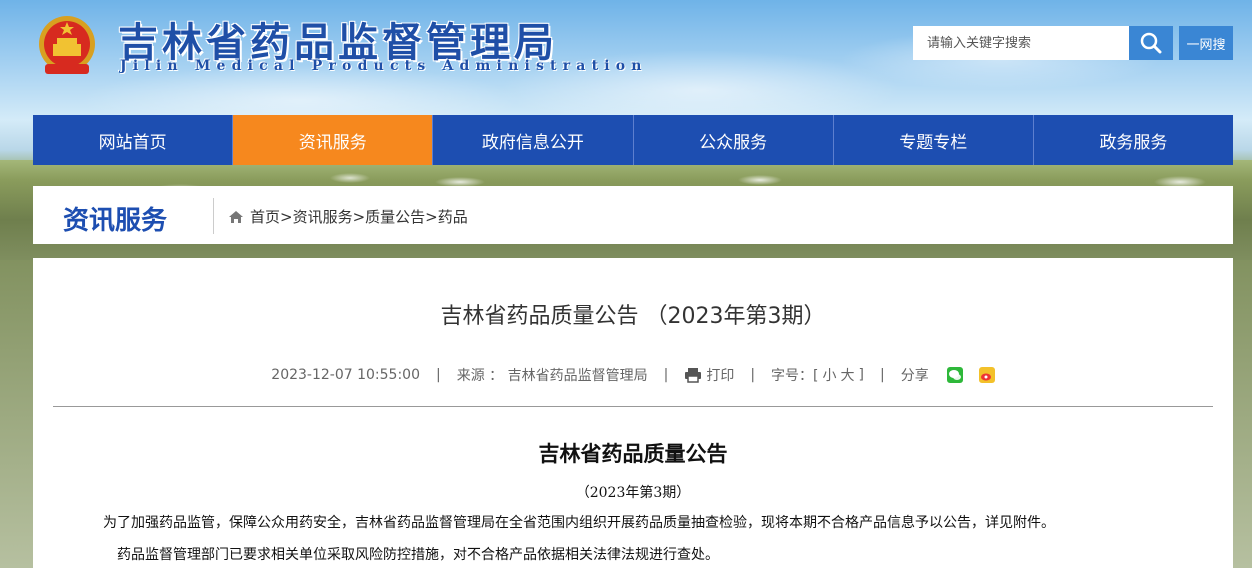  I want to click on document-issue: （2023年第3期）, so click(633, 493).